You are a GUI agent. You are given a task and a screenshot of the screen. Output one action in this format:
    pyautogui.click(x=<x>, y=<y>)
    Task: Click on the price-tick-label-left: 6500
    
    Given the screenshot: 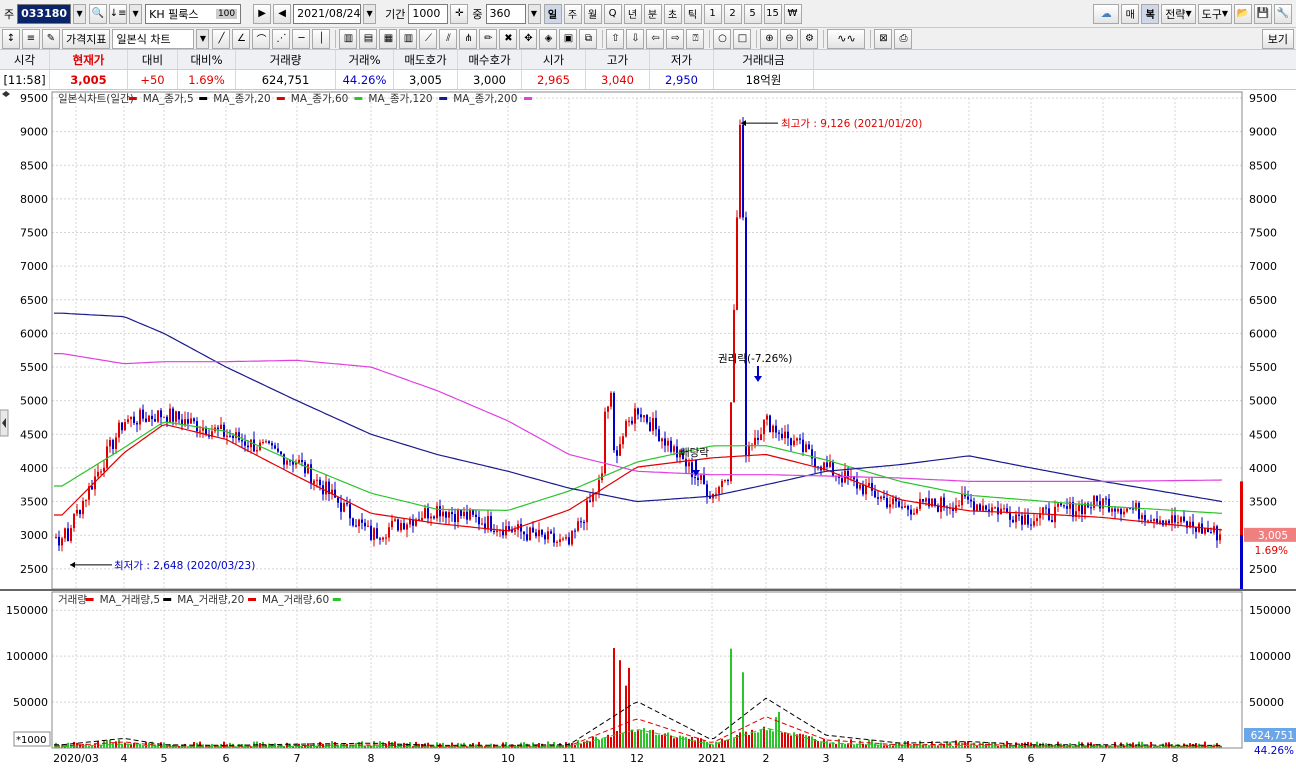 What is the action you would take?
    pyautogui.click(x=34, y=300)
    